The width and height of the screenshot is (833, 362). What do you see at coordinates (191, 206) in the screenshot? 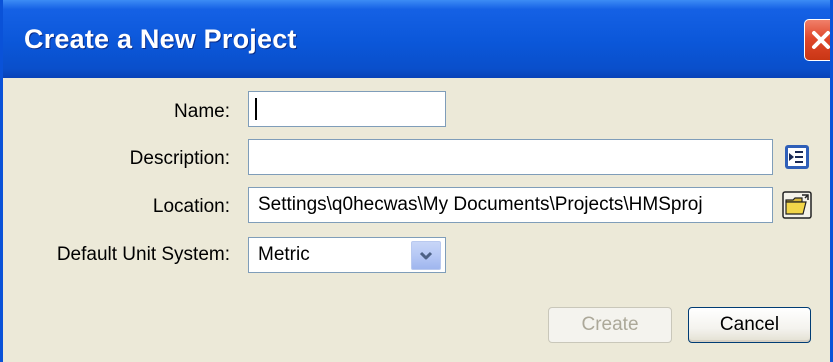
I see `location-label: Location:` at bounding box center [191, 206].